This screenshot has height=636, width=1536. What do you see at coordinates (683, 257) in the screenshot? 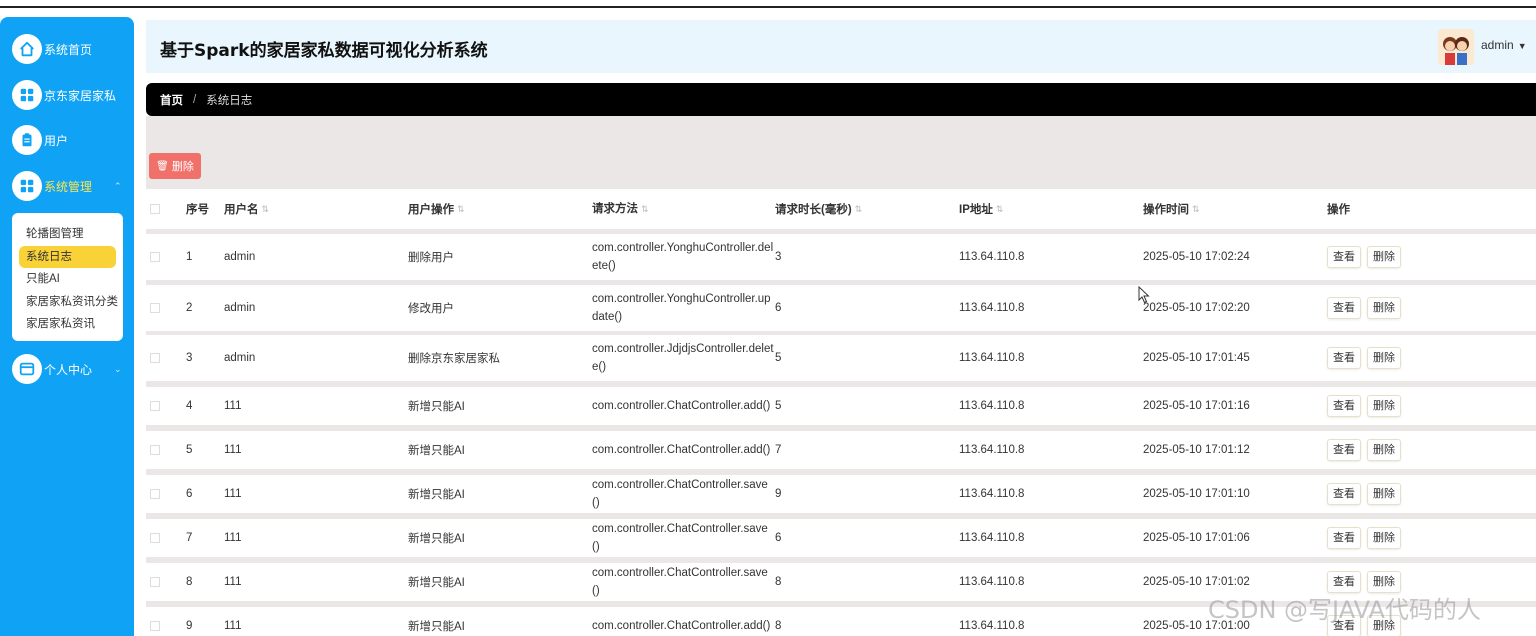
I see `cell-method: com.controller.YonghuController.delete()` at bounding box center [683, 257].